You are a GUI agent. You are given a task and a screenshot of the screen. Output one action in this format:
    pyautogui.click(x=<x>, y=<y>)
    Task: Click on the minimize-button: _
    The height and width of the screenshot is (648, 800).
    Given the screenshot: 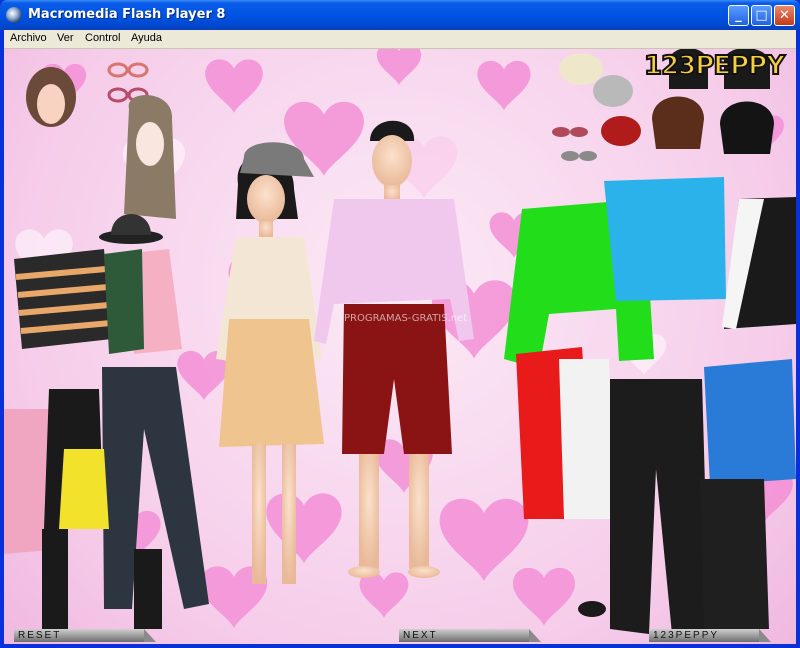 What is the action you would take?
    pyautogui.click(x=738, y=15)
    